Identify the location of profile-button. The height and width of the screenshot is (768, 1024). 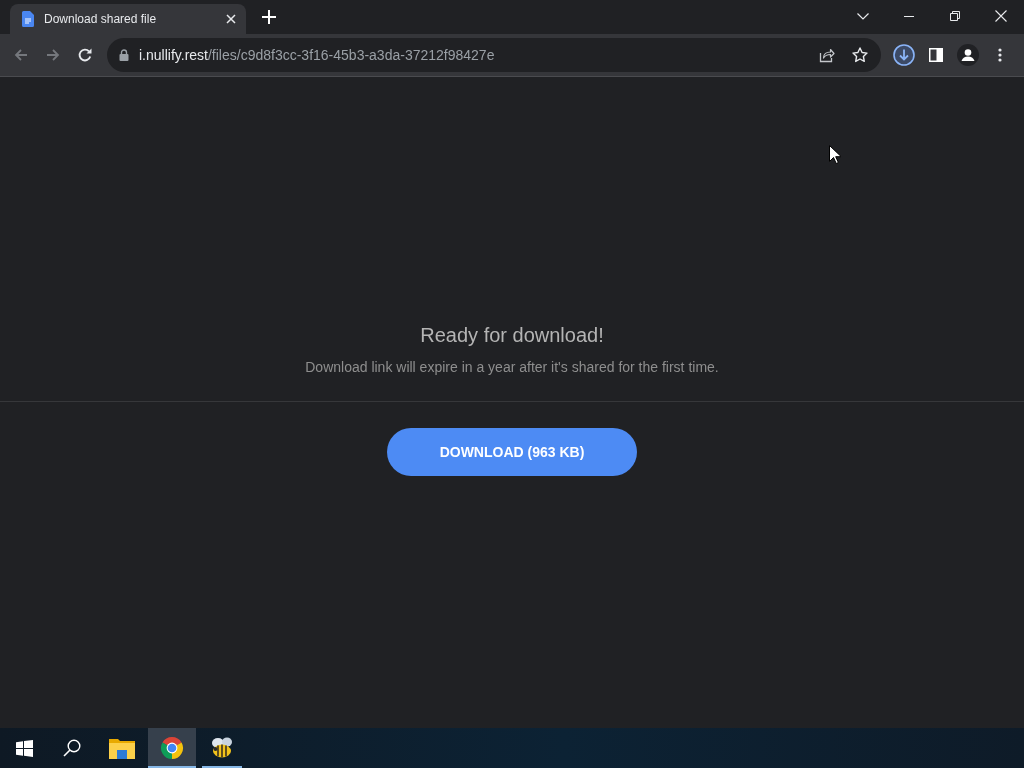
(968, 55).